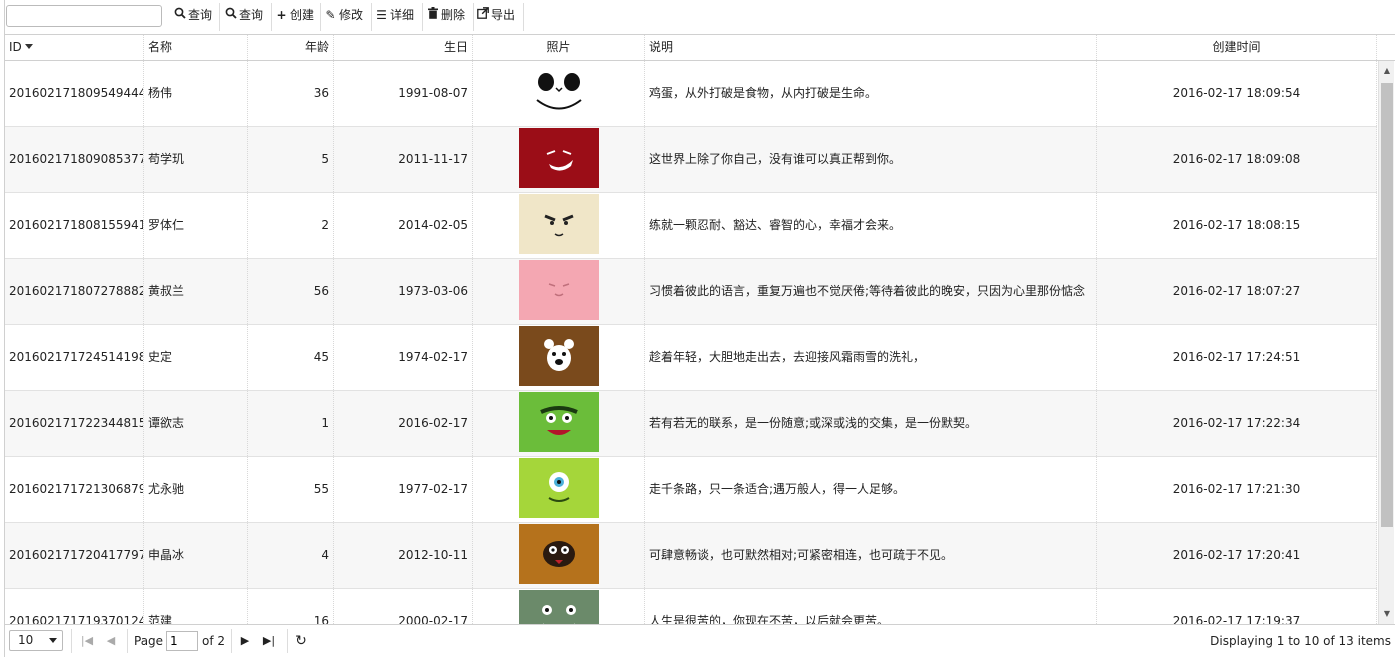  Describe the element at coordinates (74, 555) in the screenshot. I see `cell-id: 2016021717204177978` at that location.